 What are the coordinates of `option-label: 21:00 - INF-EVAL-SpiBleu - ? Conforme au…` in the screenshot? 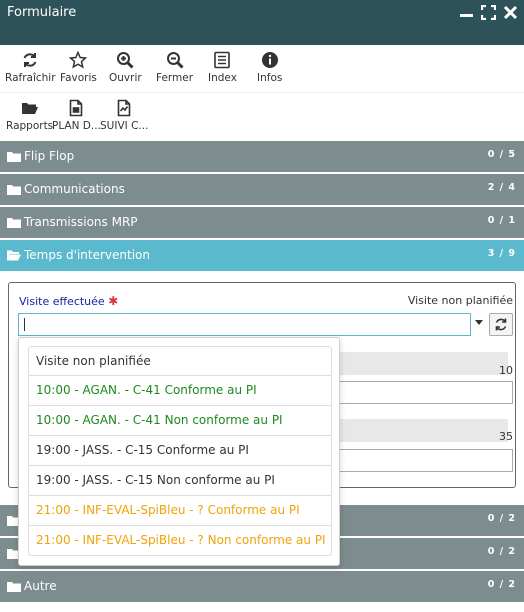 It's located at (168, 510).